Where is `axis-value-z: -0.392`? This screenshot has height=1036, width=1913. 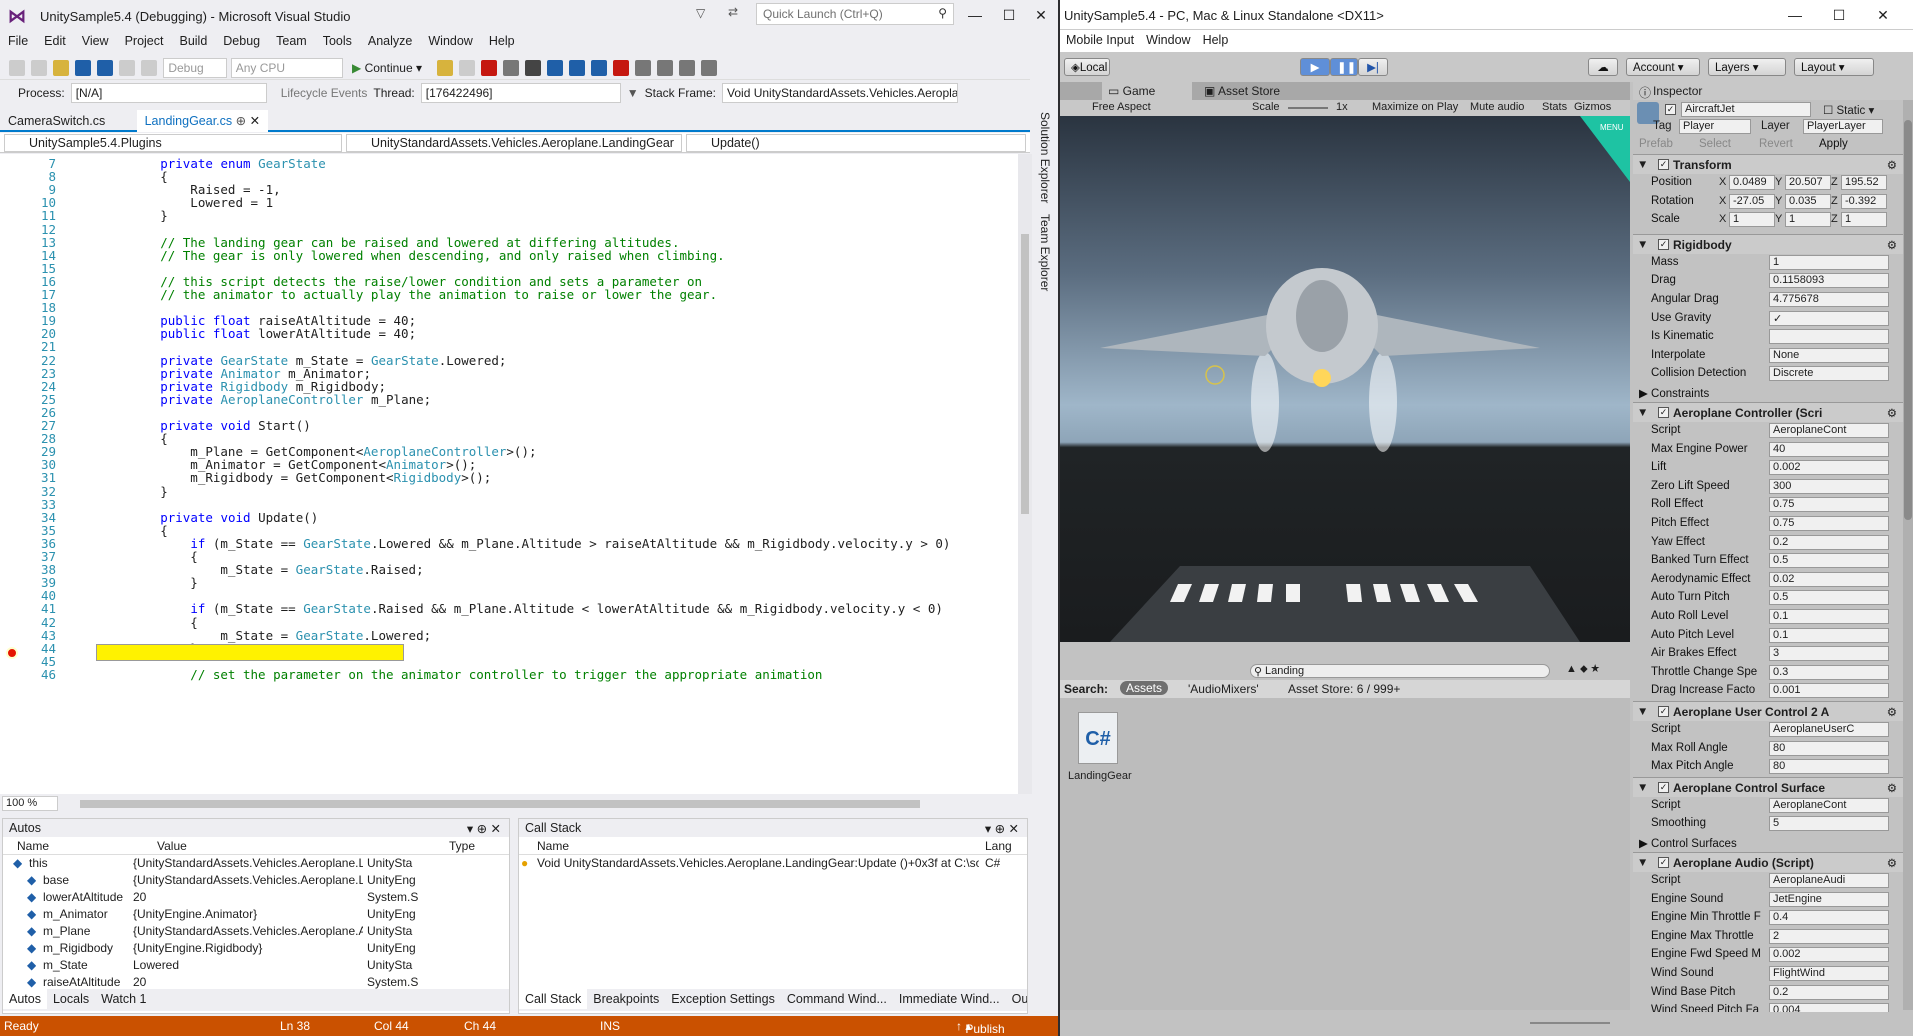
axis-value-z: -0.392 is located at coordinates (1864, 201).